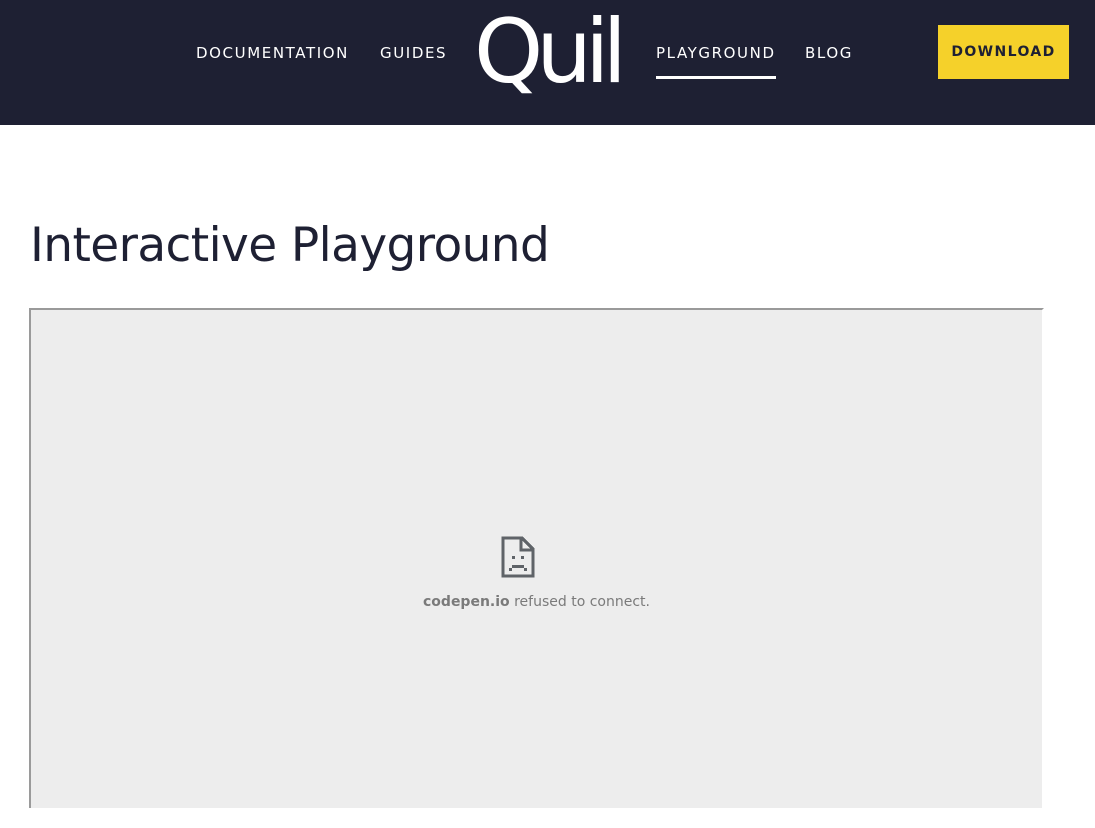  I want to click on nav-link-blog: BLOG, so click(829, 53).